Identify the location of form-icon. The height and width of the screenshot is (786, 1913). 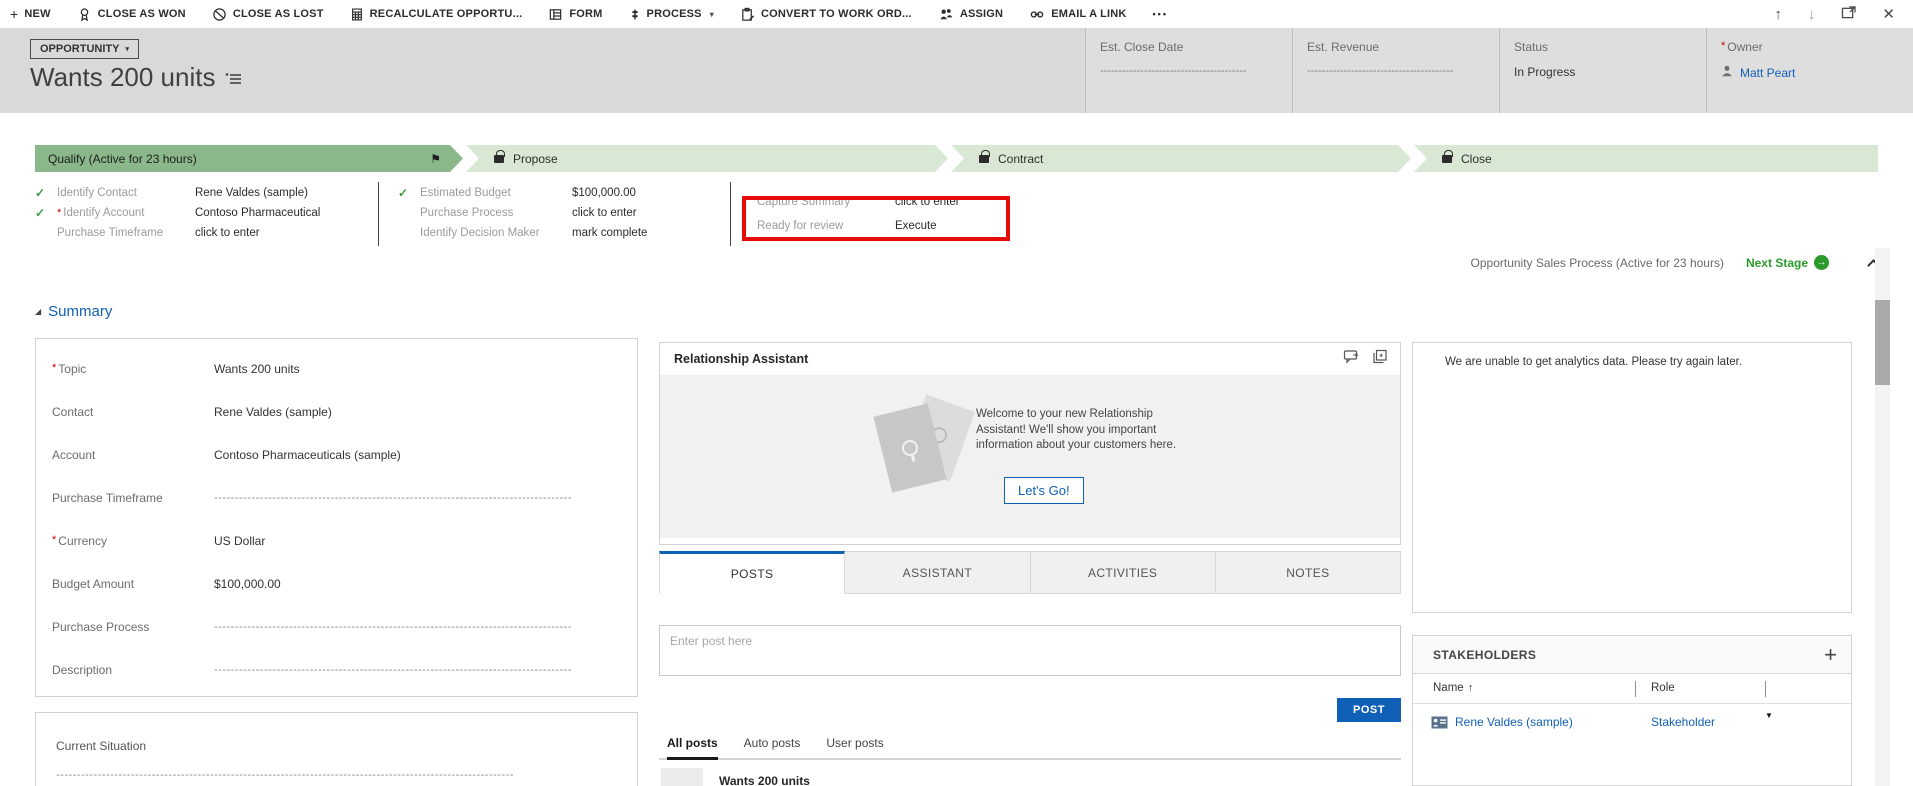
(555, 14).